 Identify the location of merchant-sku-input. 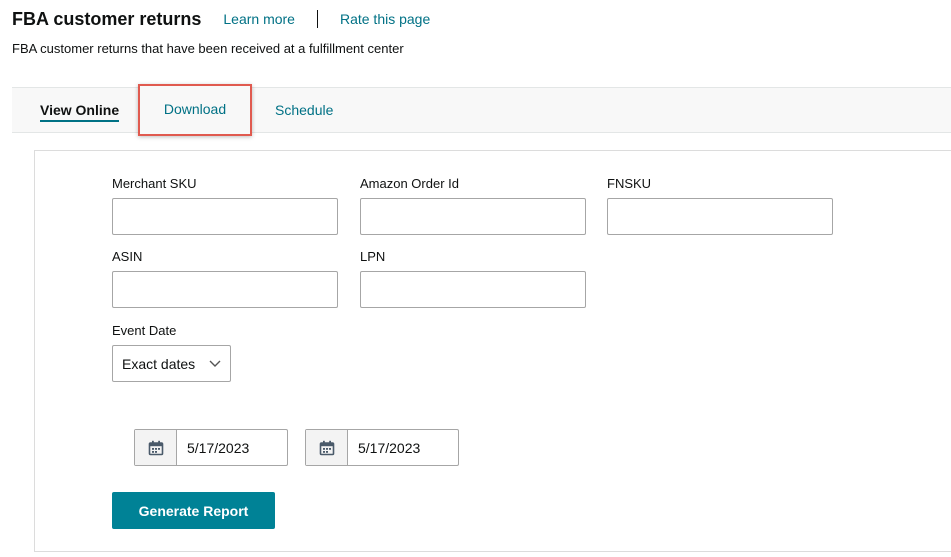
(225, 216).